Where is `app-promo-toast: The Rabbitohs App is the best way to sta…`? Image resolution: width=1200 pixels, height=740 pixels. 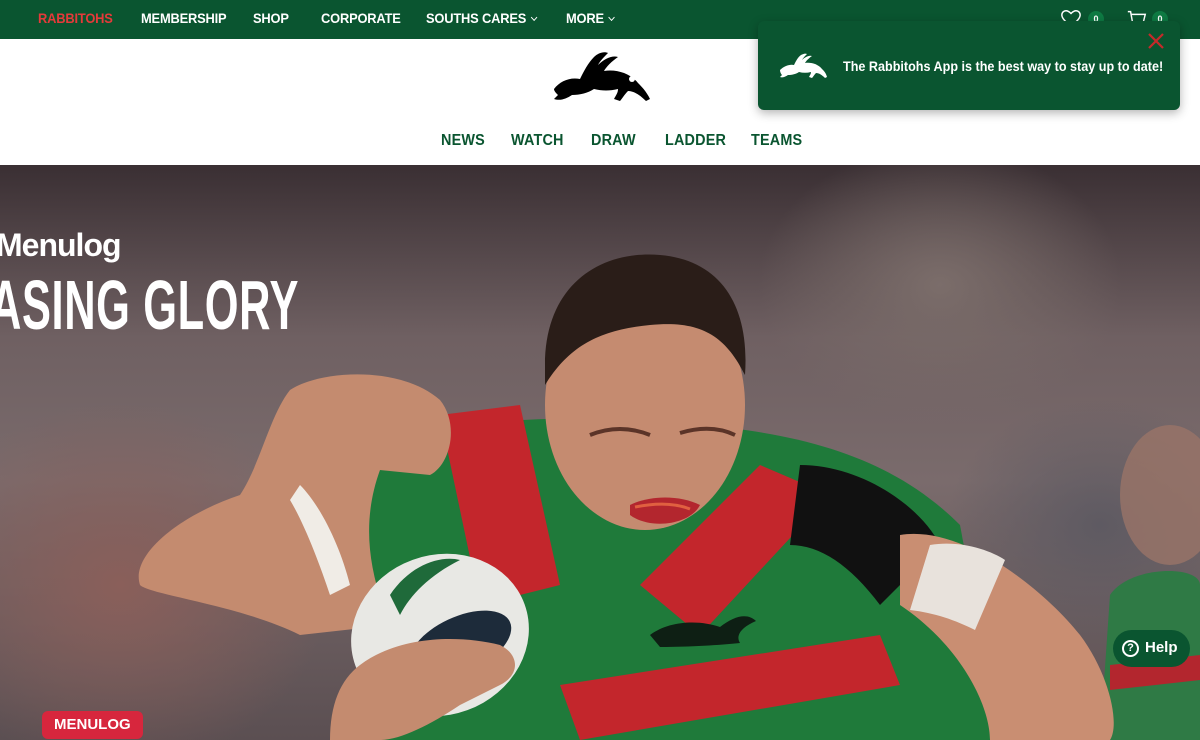
app-promo-toast: The Rabbitohs App is the best way to sta… is located at coordinates (969, 65).